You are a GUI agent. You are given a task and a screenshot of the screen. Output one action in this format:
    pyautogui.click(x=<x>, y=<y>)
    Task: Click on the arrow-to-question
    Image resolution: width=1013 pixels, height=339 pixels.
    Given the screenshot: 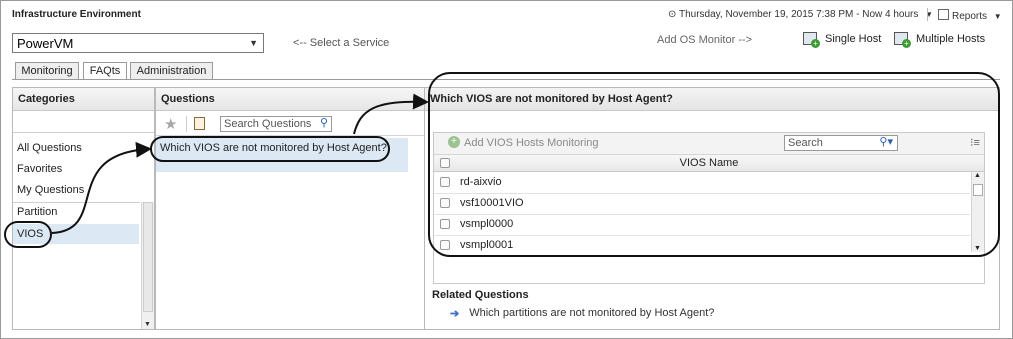 What is the action you would take?
    pyautogui.click(x=101, y=187)
    